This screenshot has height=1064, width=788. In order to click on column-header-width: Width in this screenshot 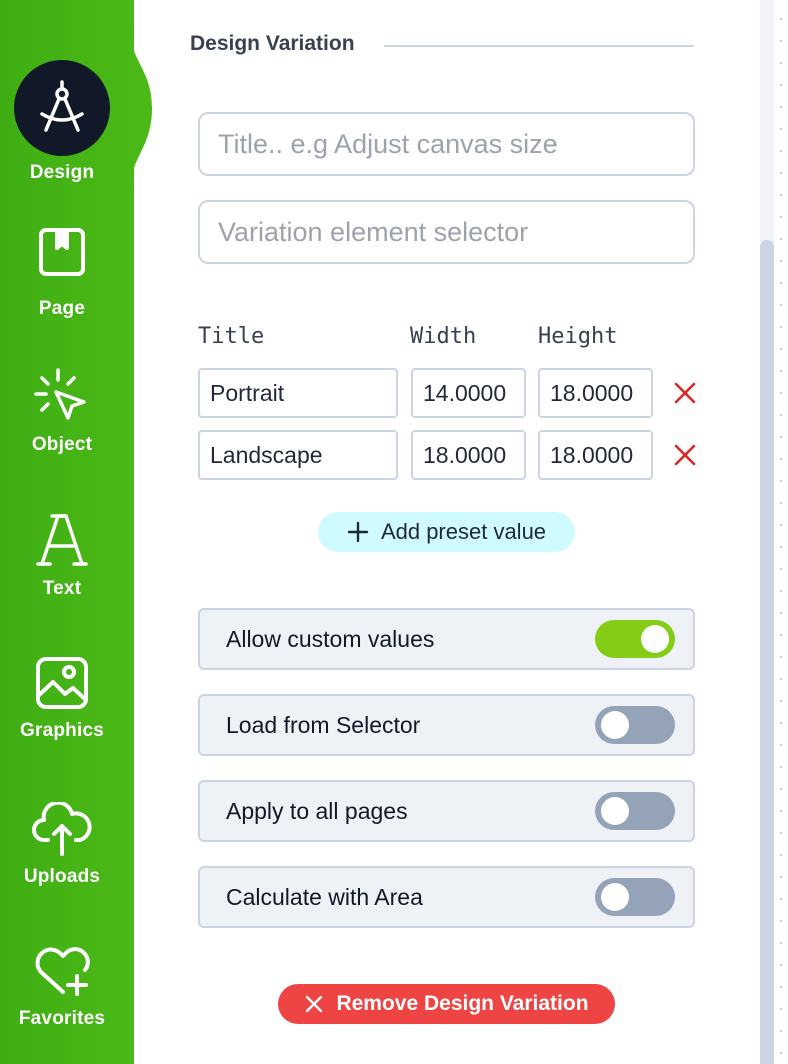, I will do `click(443, 336)`.